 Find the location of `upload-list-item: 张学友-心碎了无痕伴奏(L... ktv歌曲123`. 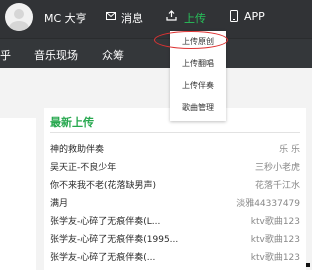

upload-list-item: 张学友-心碎了无痕伴奏(L... ktv歌曲123 is located at coordinates (175, 220).